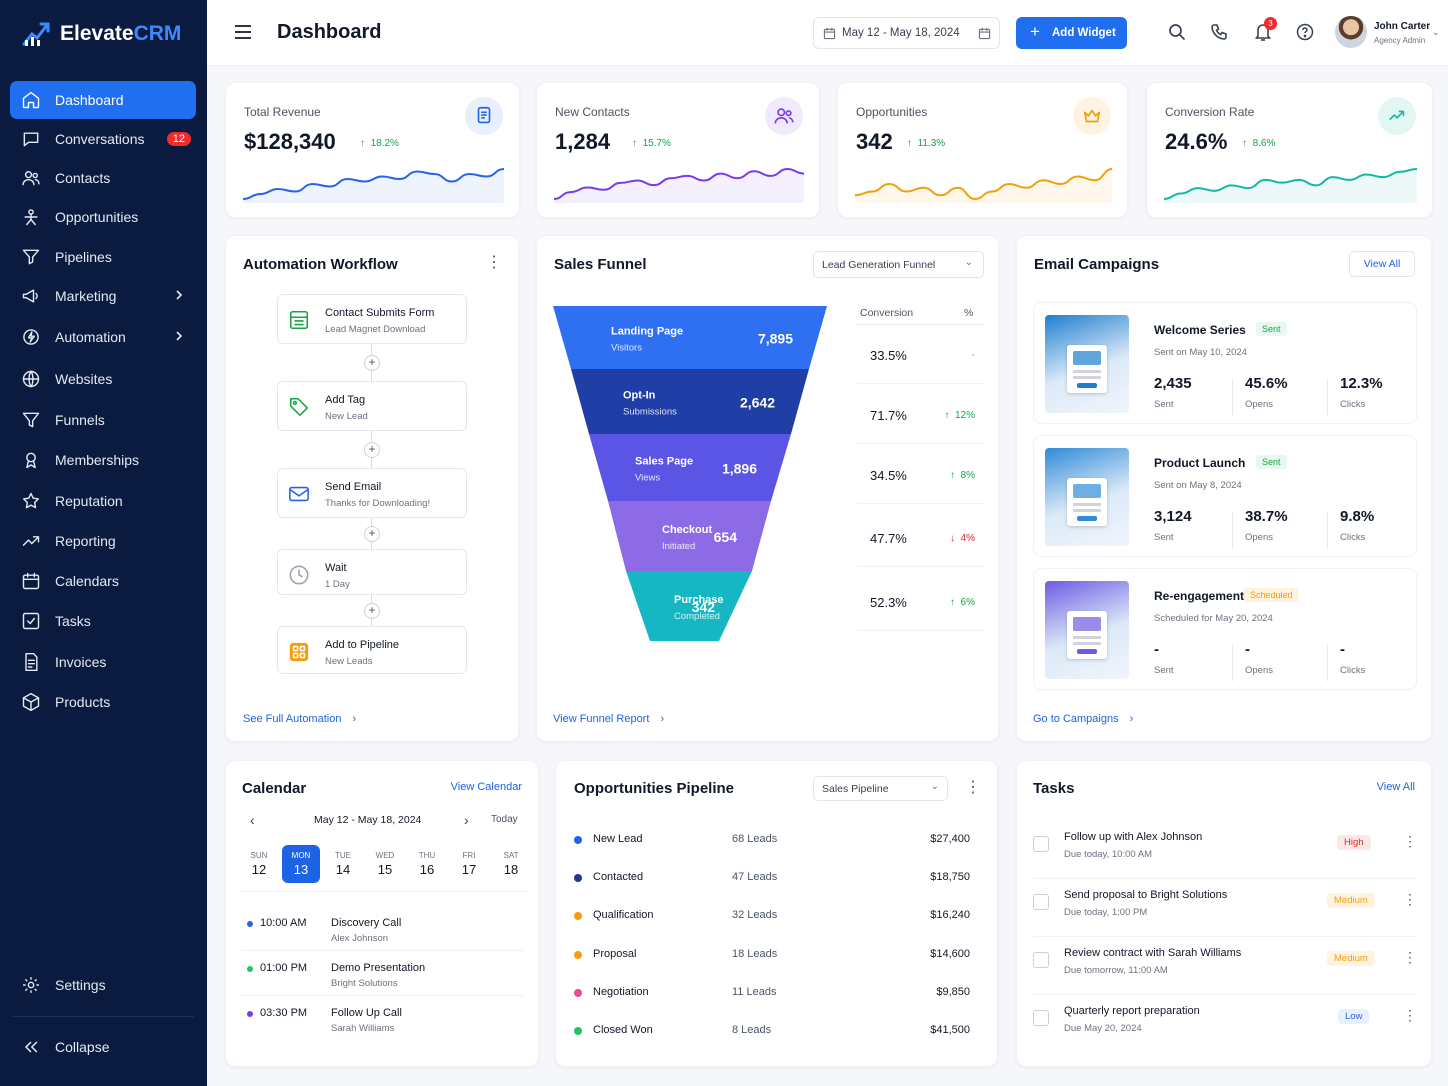 This screenshot has height=1086, width=1448. What do you see at coordinates (103, 100) in the screenshot?
I see `sidebar-item-dashboard: Dashboard` at bounding box center [103, 100].